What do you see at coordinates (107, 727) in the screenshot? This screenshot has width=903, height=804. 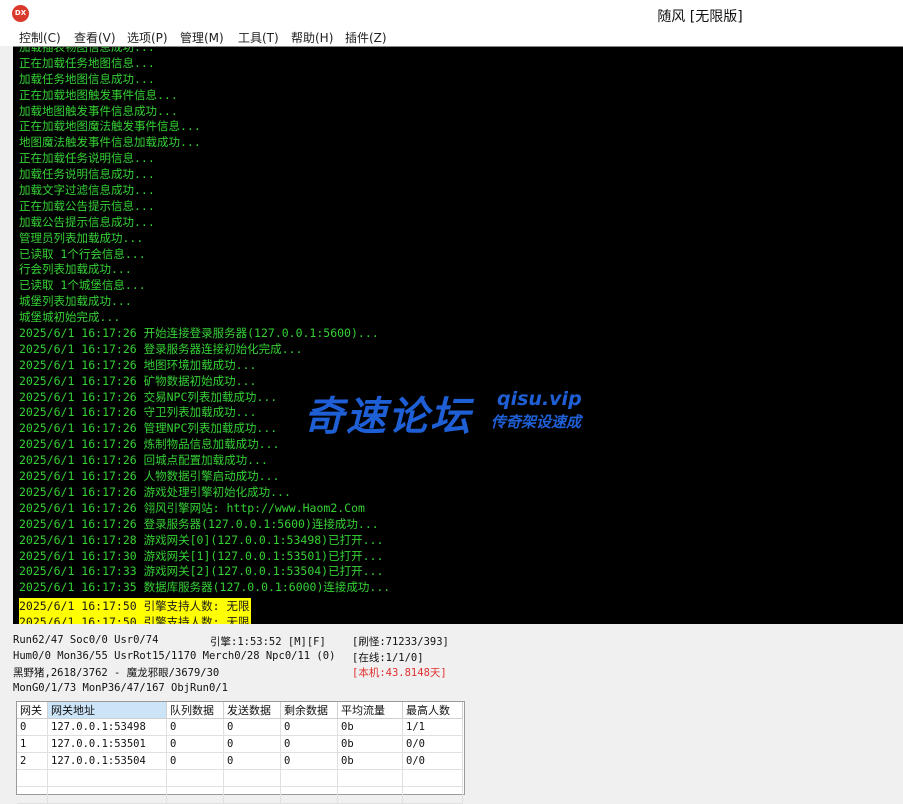 I see `table-cell: 127.0.0.1:53498` at bounding box center [107, 727].